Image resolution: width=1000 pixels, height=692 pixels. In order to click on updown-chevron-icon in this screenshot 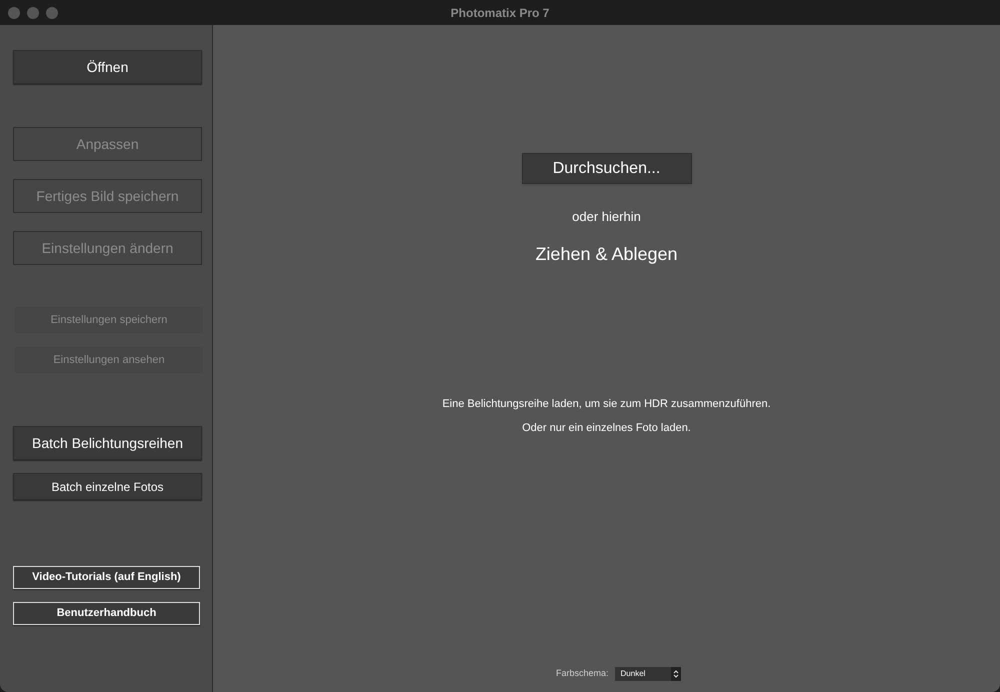, I will do `click(675, 674)`.